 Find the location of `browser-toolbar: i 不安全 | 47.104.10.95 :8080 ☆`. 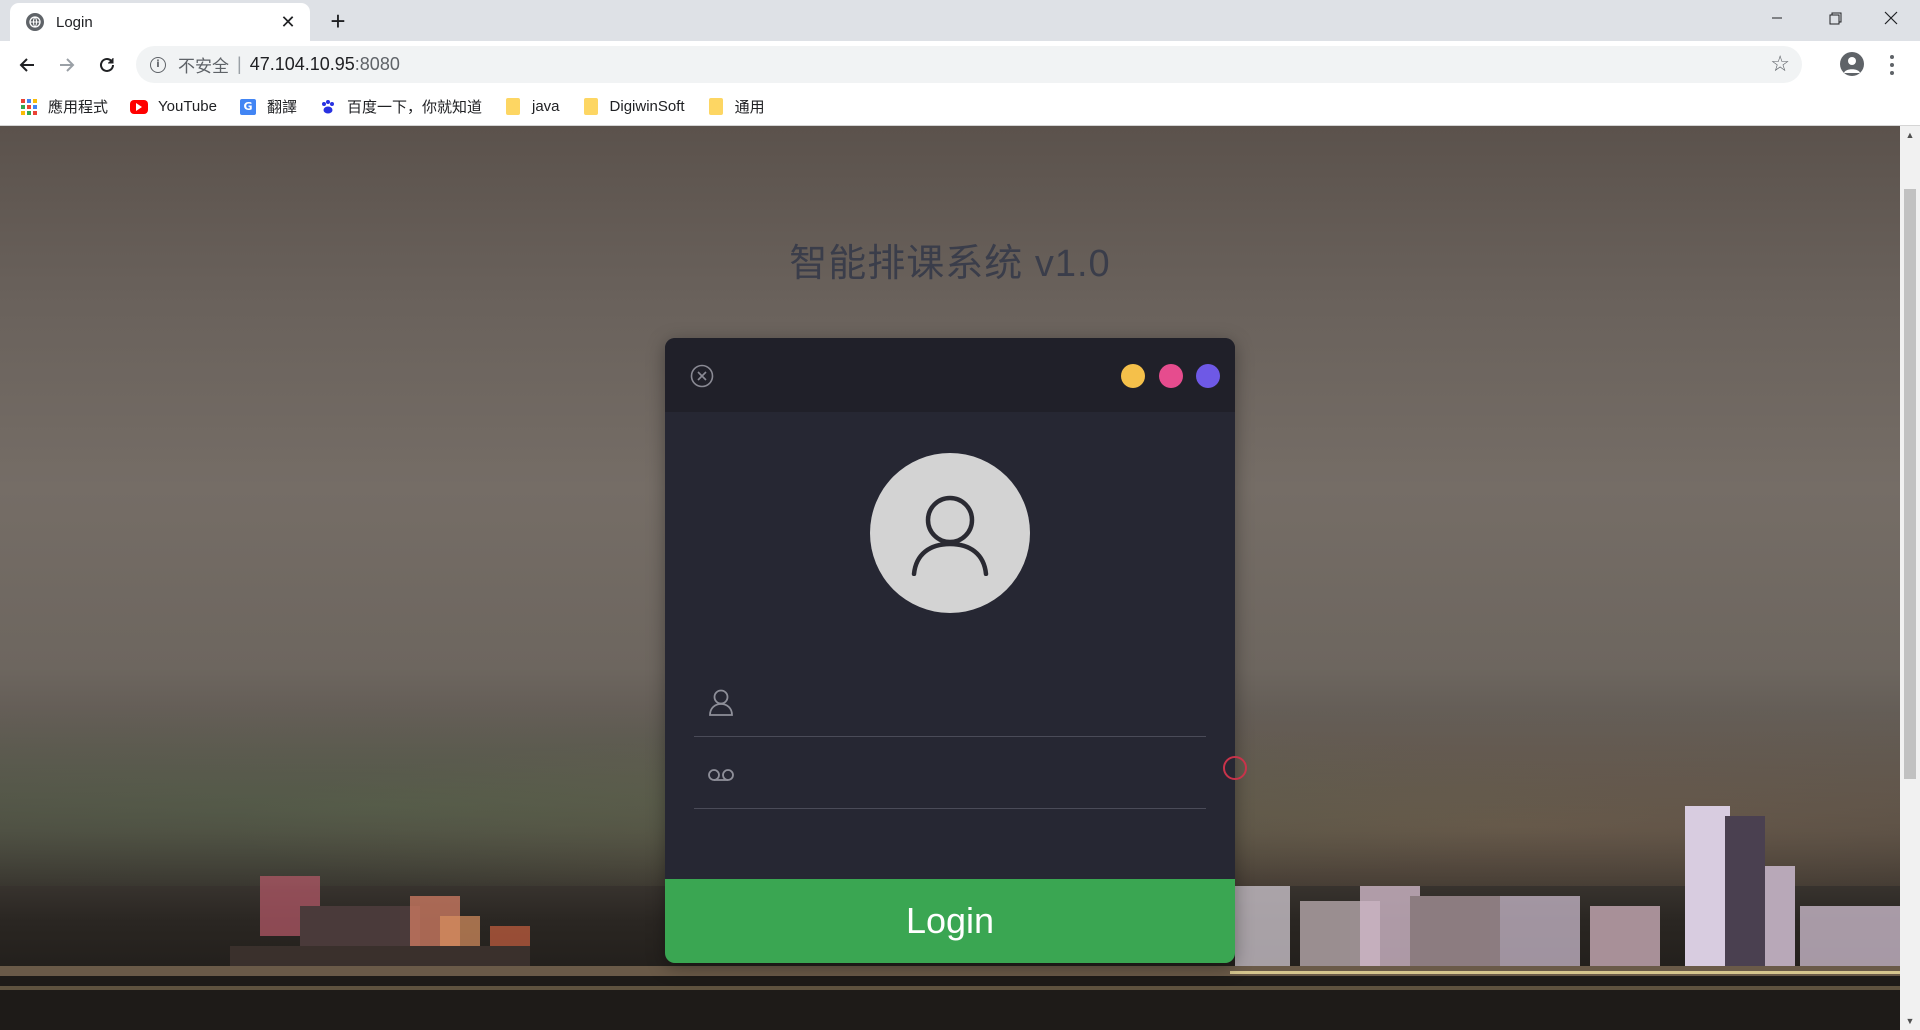

browser-toolbar: i 不安全 | 47.104.10.95 :8080 ☆ is located at coordinates (960, 64).